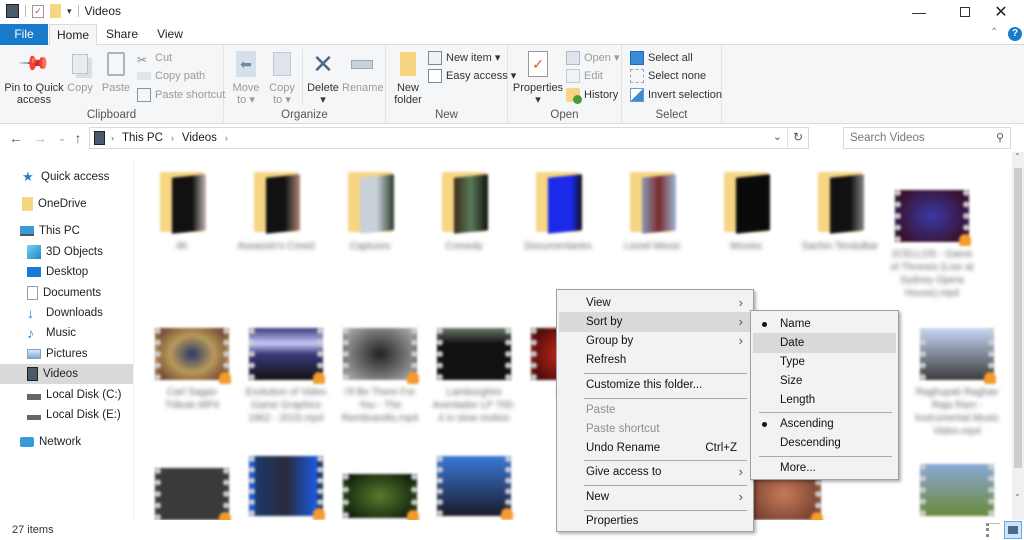  Describe the element at coordinates (655, 322) in the screenshot. I see `menu-item-sort-by: Sort by ›` at that location.